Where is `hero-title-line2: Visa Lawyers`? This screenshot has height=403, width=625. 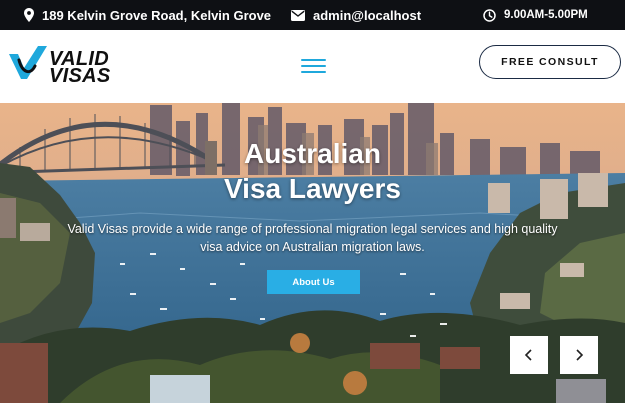 hero-title-line2: Visa Lawyers is located at coordinates (312, 188).